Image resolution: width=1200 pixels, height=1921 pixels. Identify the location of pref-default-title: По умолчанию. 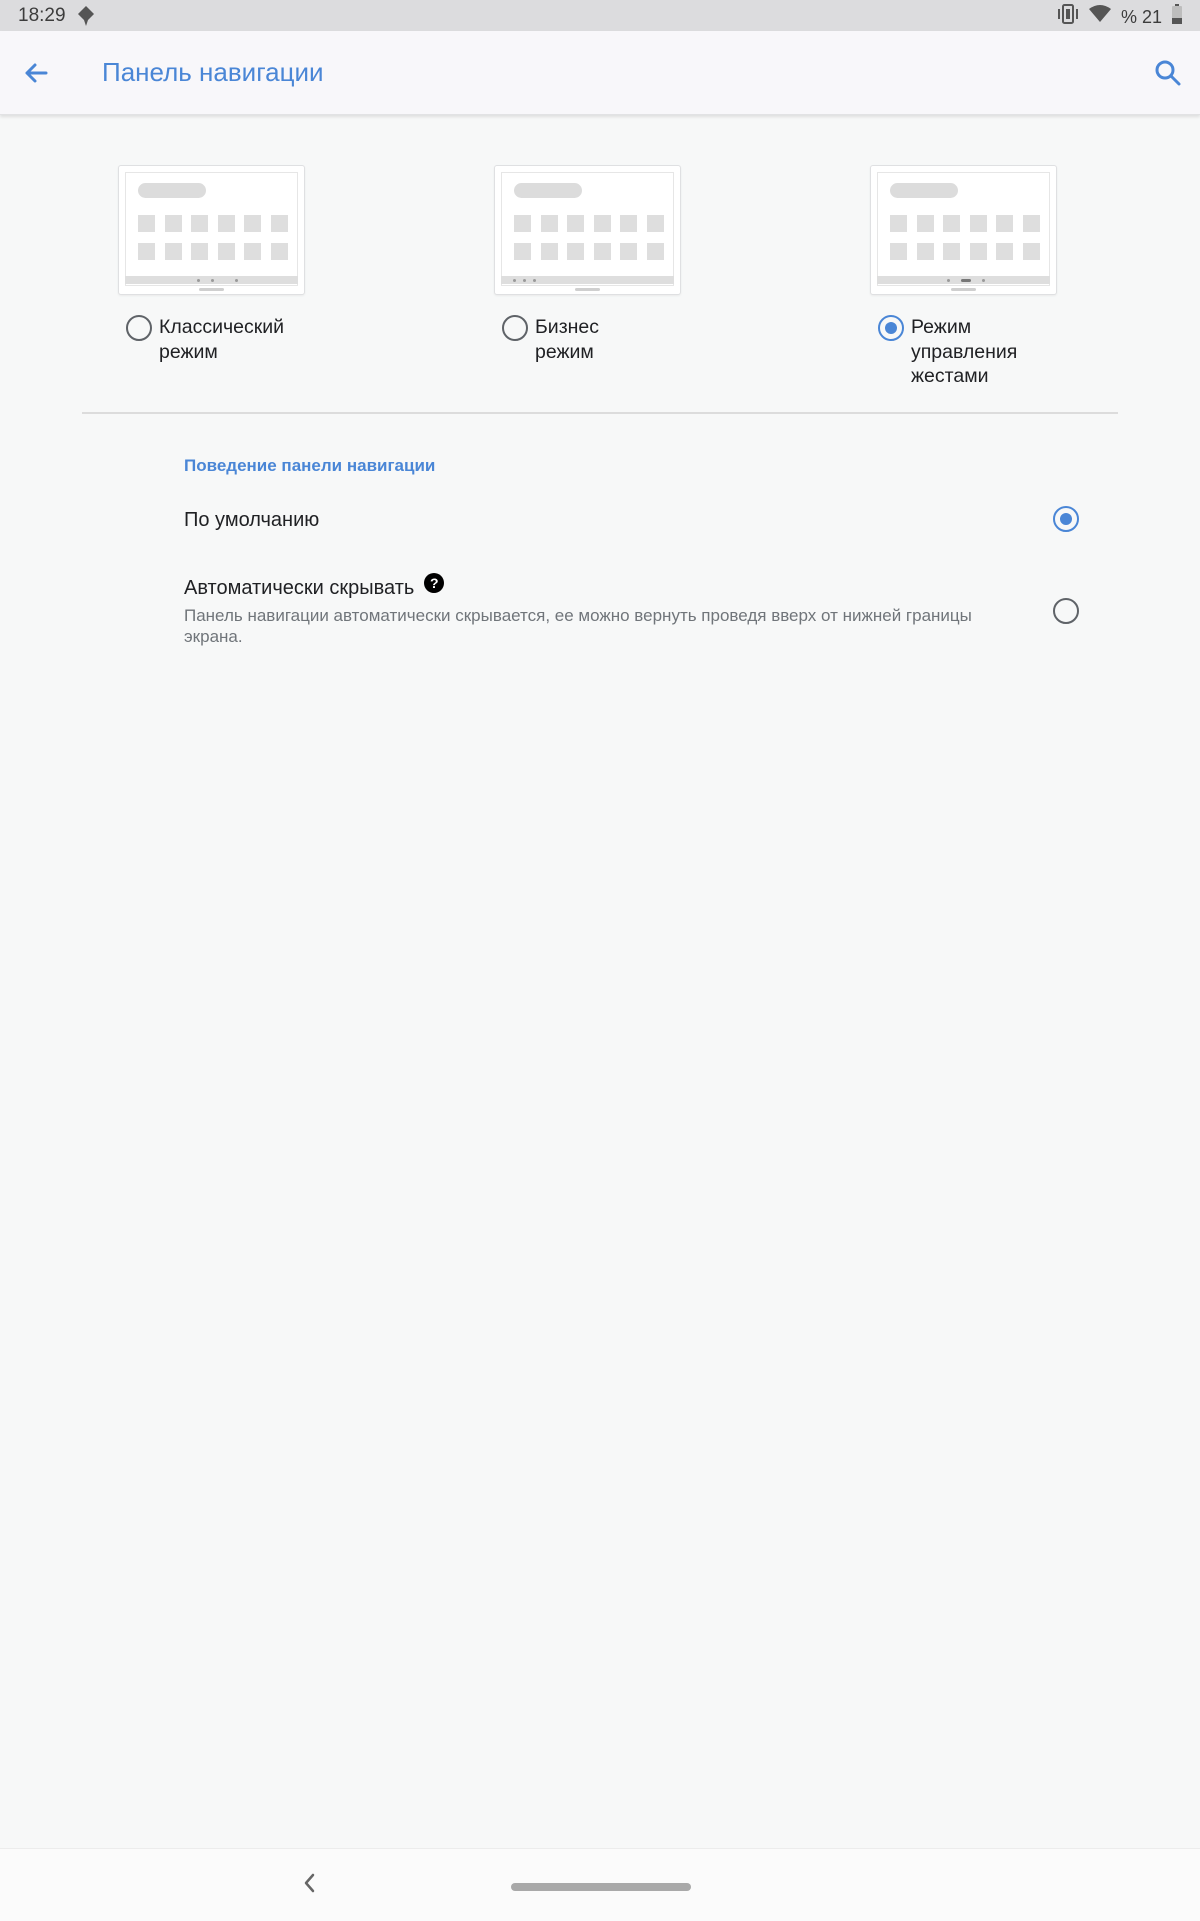
(252, 520).